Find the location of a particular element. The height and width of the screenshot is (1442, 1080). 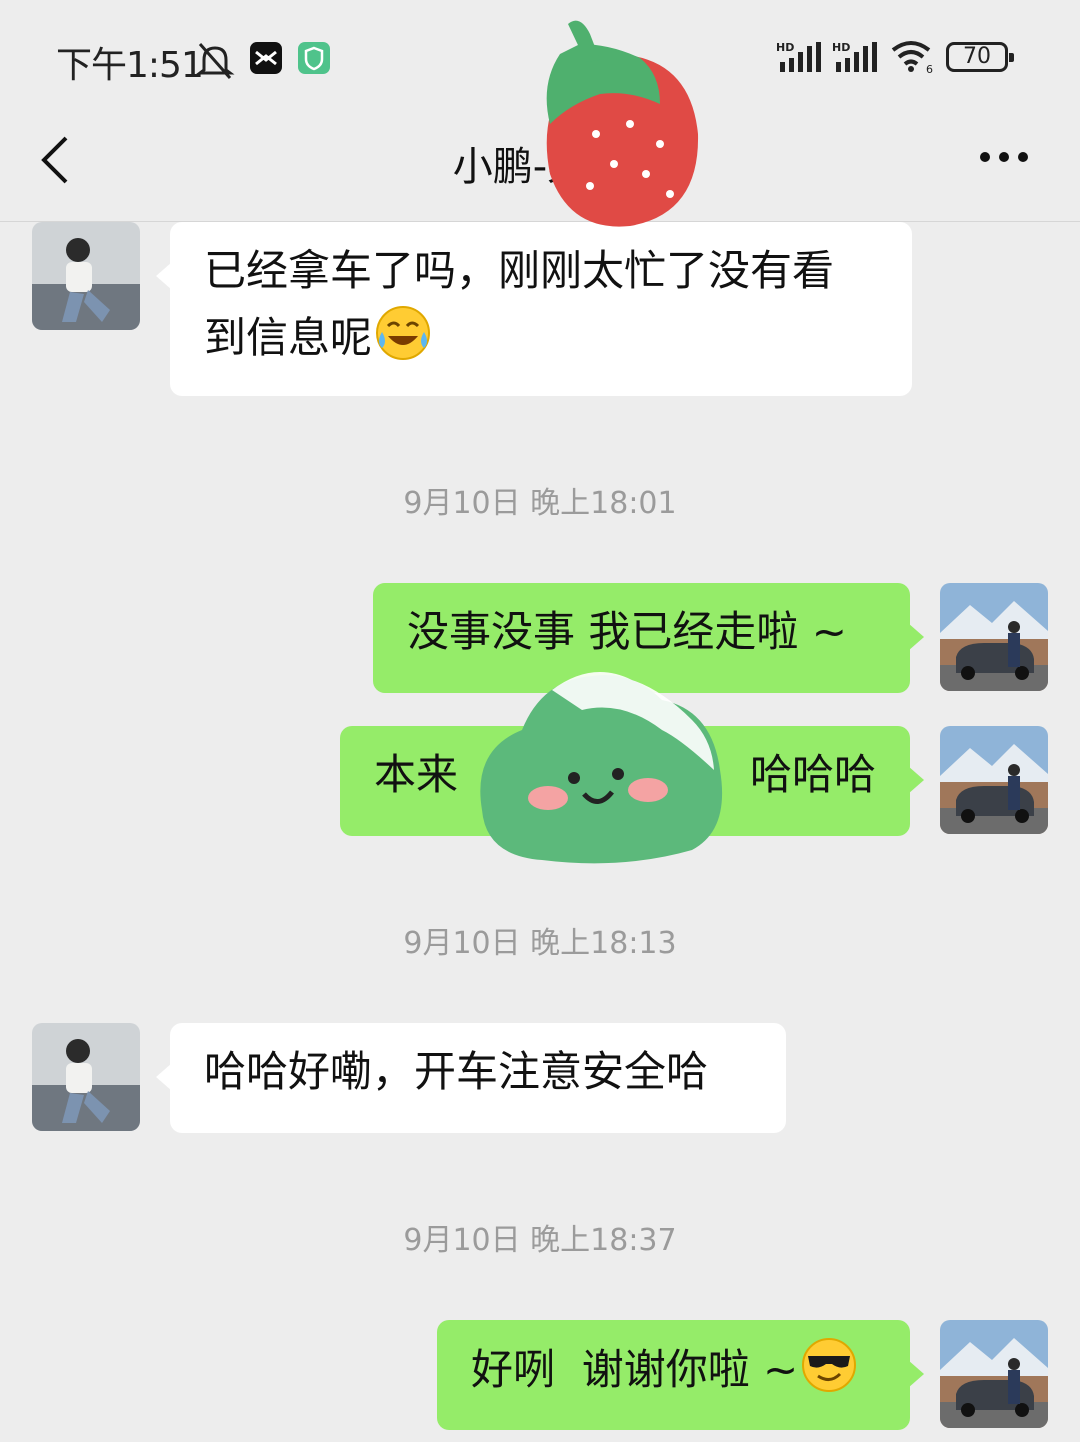

svg-text: 6 is located at coordinates (929, 68).